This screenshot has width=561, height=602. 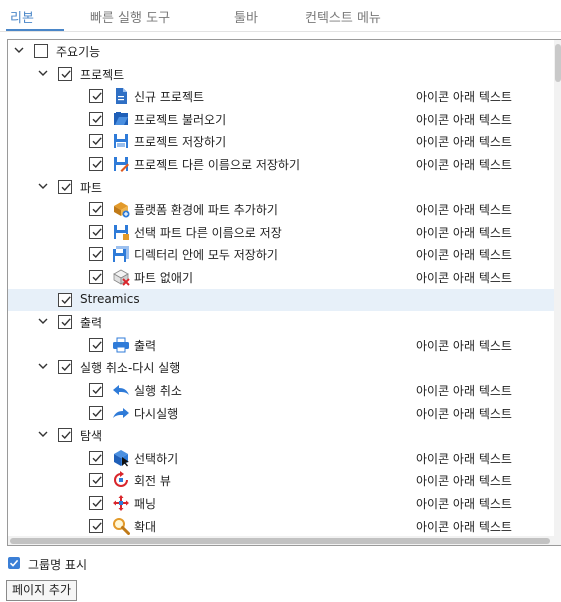 I want to click on tree-row: 탐색, so click(x=281, y=435).